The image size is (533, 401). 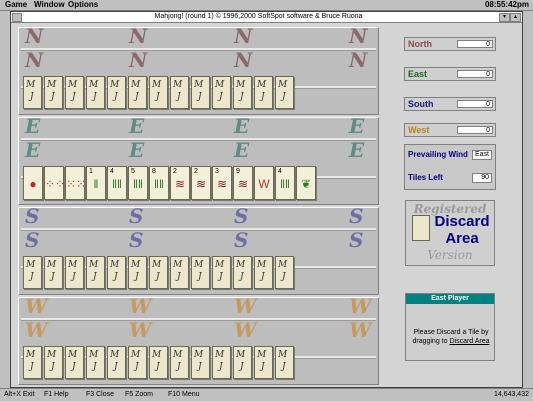 What do you see at coordinates (469, 341) in the screenshot?
I see `discard-area-link: Discard Area` at bounding box center [469, 341].